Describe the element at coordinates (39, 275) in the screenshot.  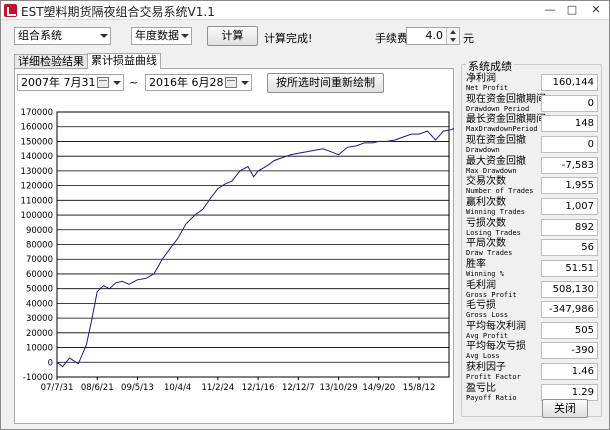
I see `y-tick-label: 60000` at that location.